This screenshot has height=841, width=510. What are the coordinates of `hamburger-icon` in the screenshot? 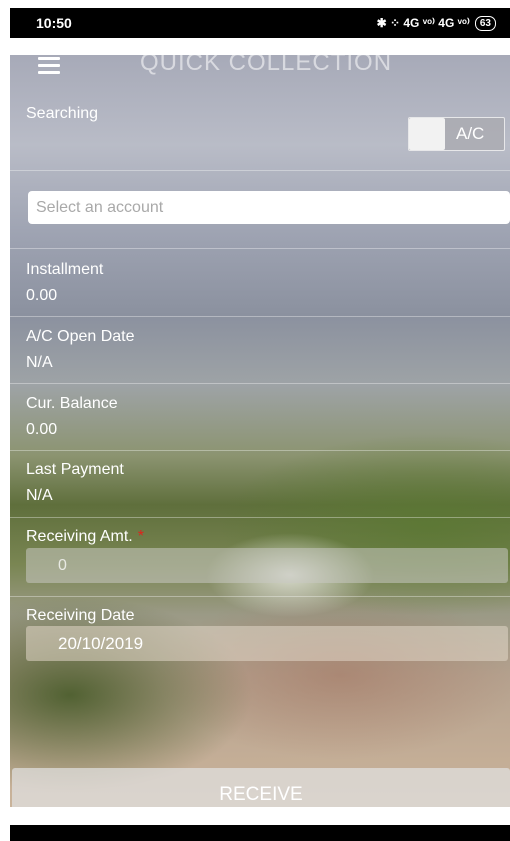 It's located at (49, 67).